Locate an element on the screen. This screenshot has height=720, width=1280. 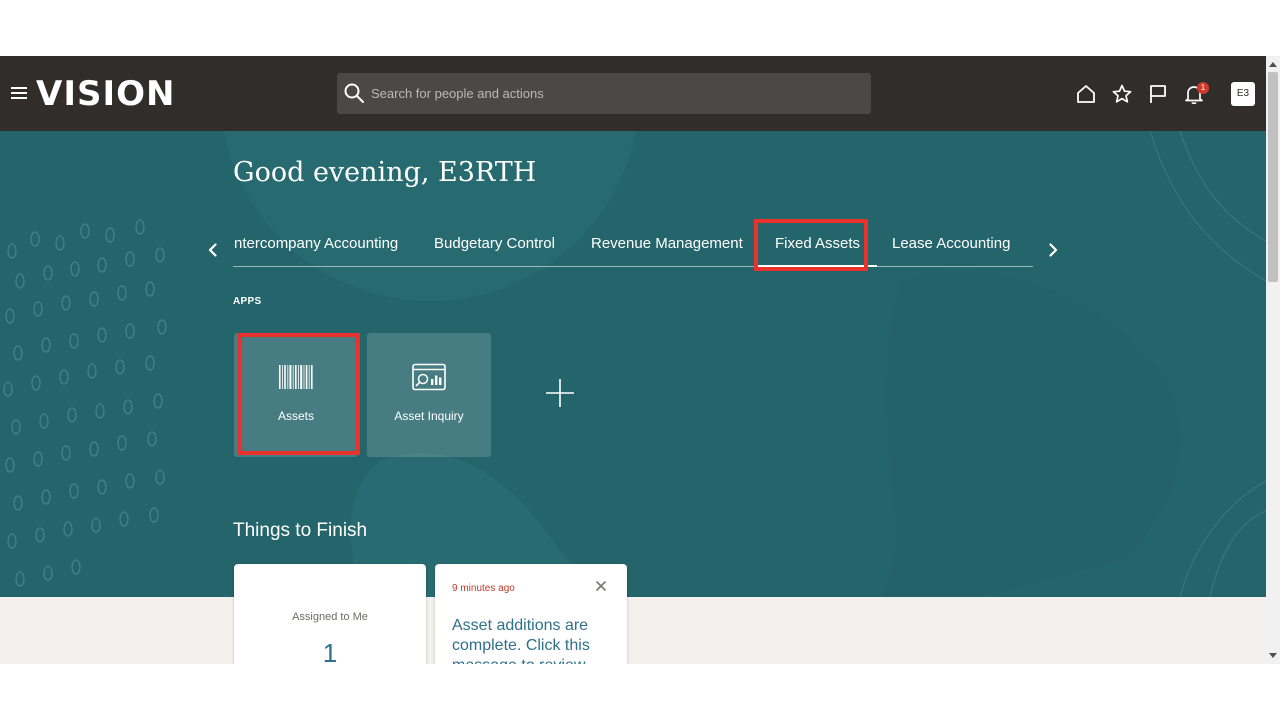
tab-intercompany-accounting: ntercompany Accounting is located at coordinates (316, 244).